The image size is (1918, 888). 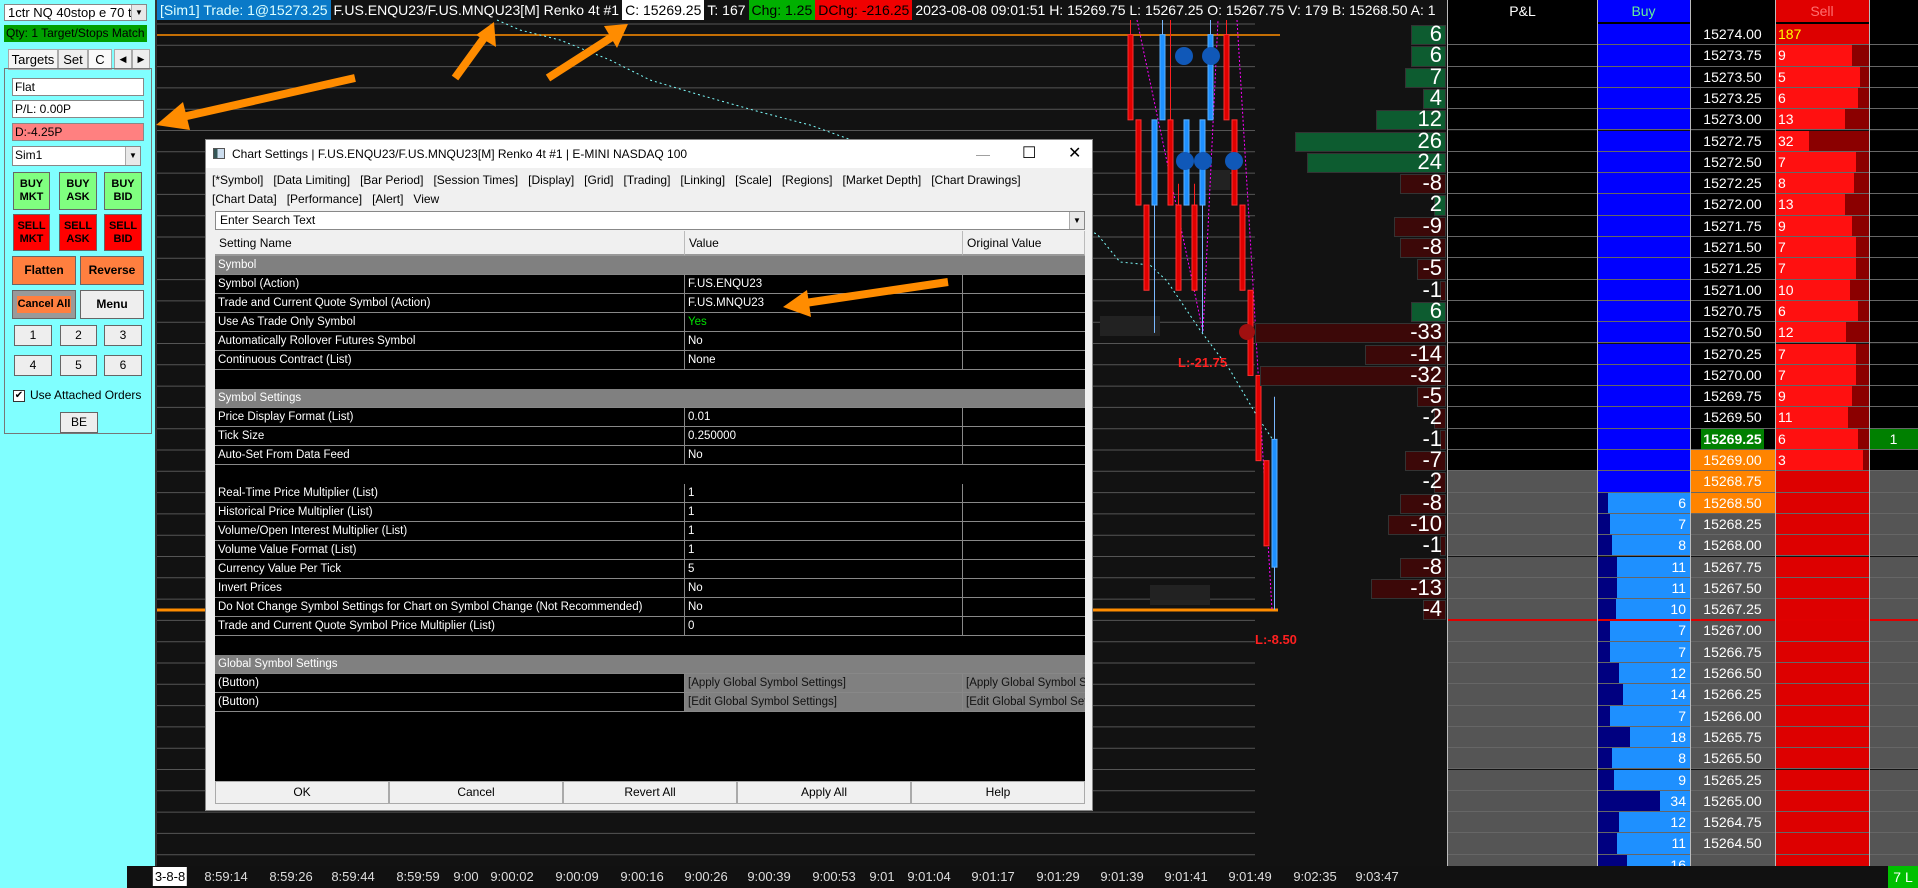 I want to click on ladder-row: 11 15264.50, so click(x=1683, y=844).